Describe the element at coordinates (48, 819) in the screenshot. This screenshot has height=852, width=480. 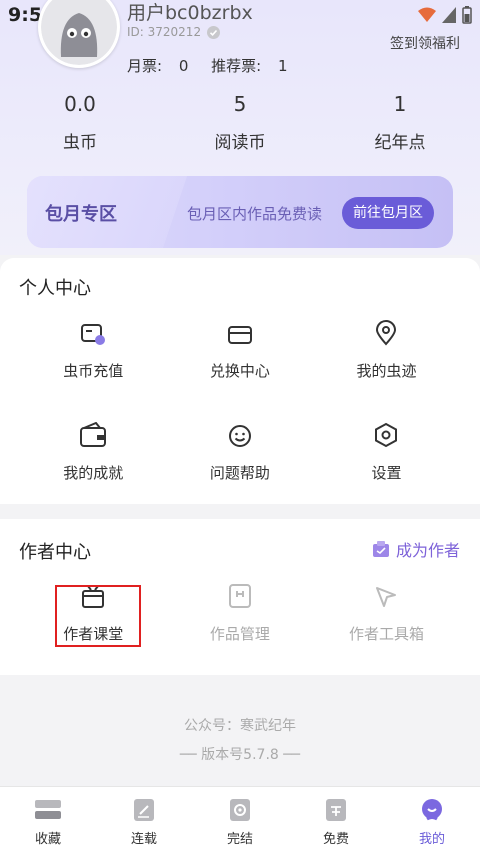
I see `tab-collection: 收藏` at that location.